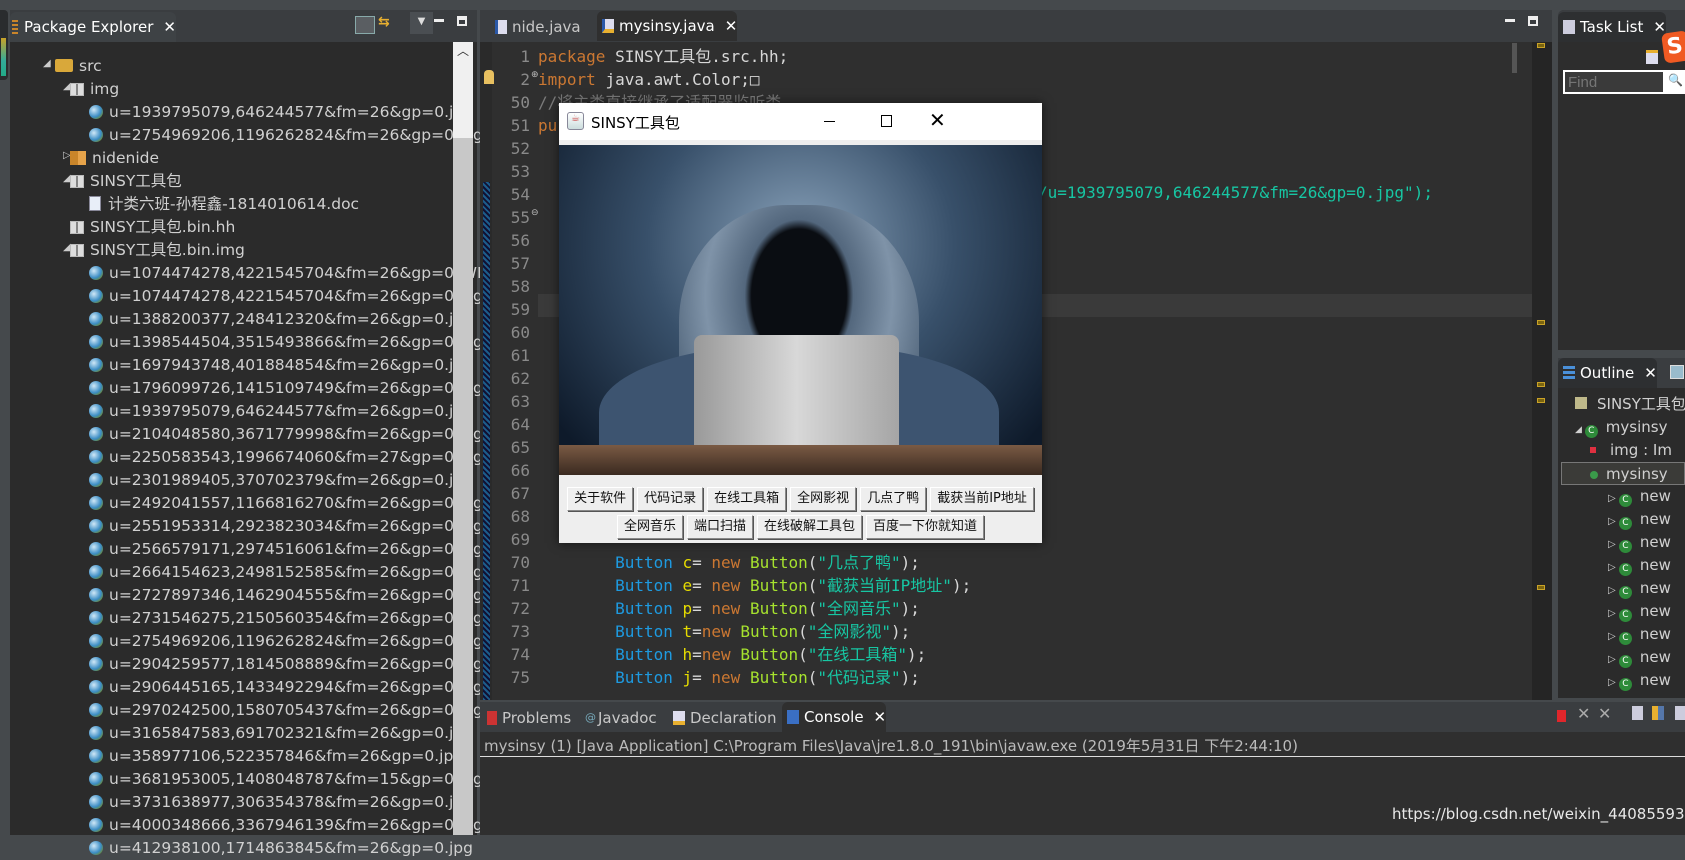  What do you see at coordinates (600, 499) in the screenshot?
I see `app-button: 关于软件` at bounding box center [600, 499].